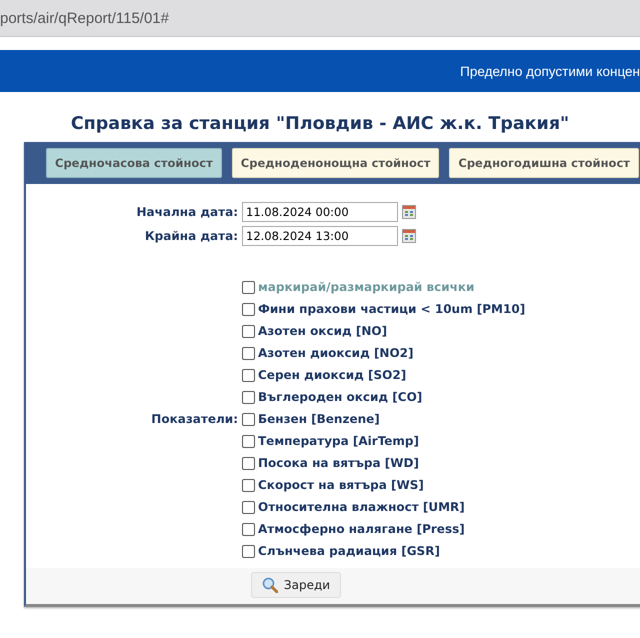  I want to click on indicator-label: Относителна влажност [UMR], so click(361, 507).